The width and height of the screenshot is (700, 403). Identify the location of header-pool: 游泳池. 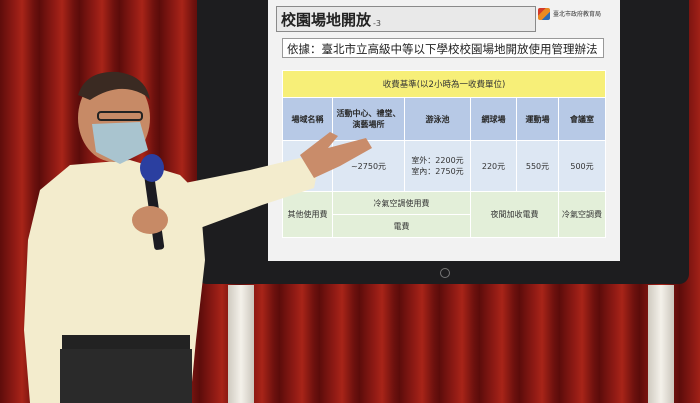
(437, 119).